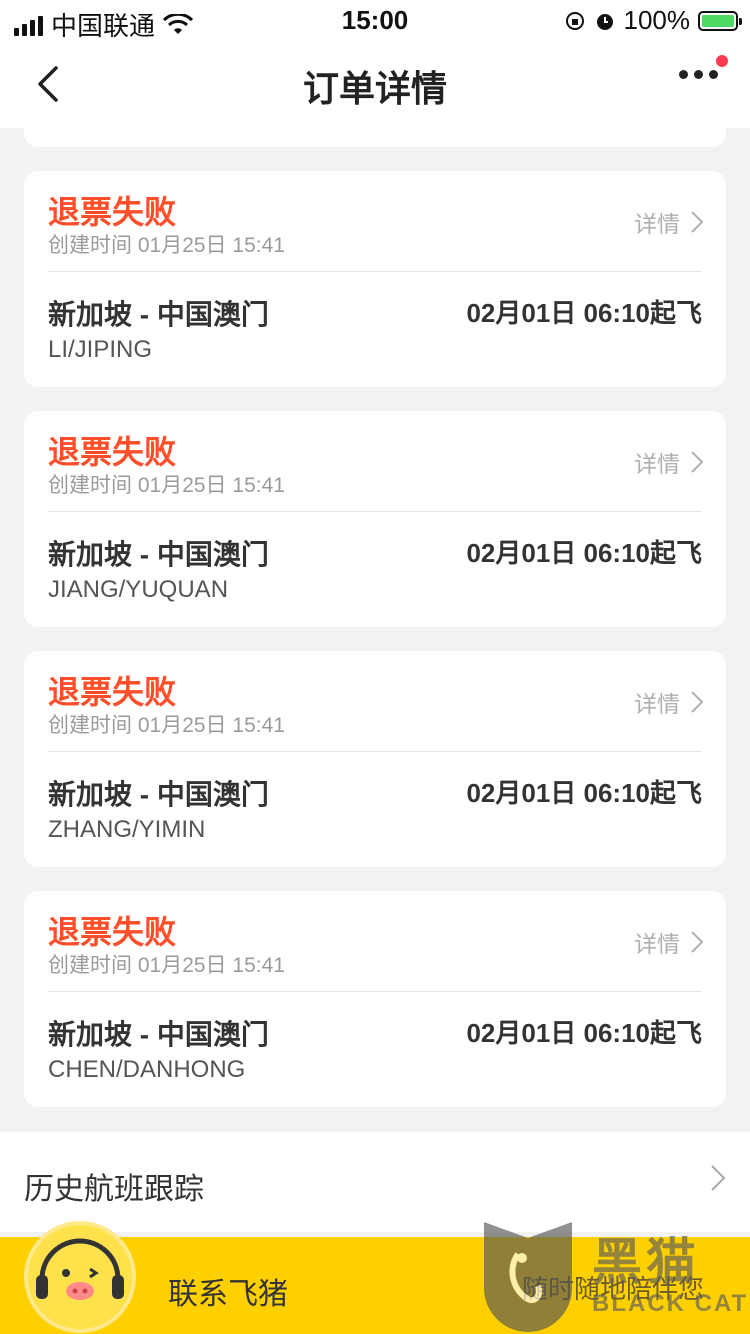 Image resolution: width=750 pixels, height=1334 pixels. I want to click on notification-badge, so click(722, 61).